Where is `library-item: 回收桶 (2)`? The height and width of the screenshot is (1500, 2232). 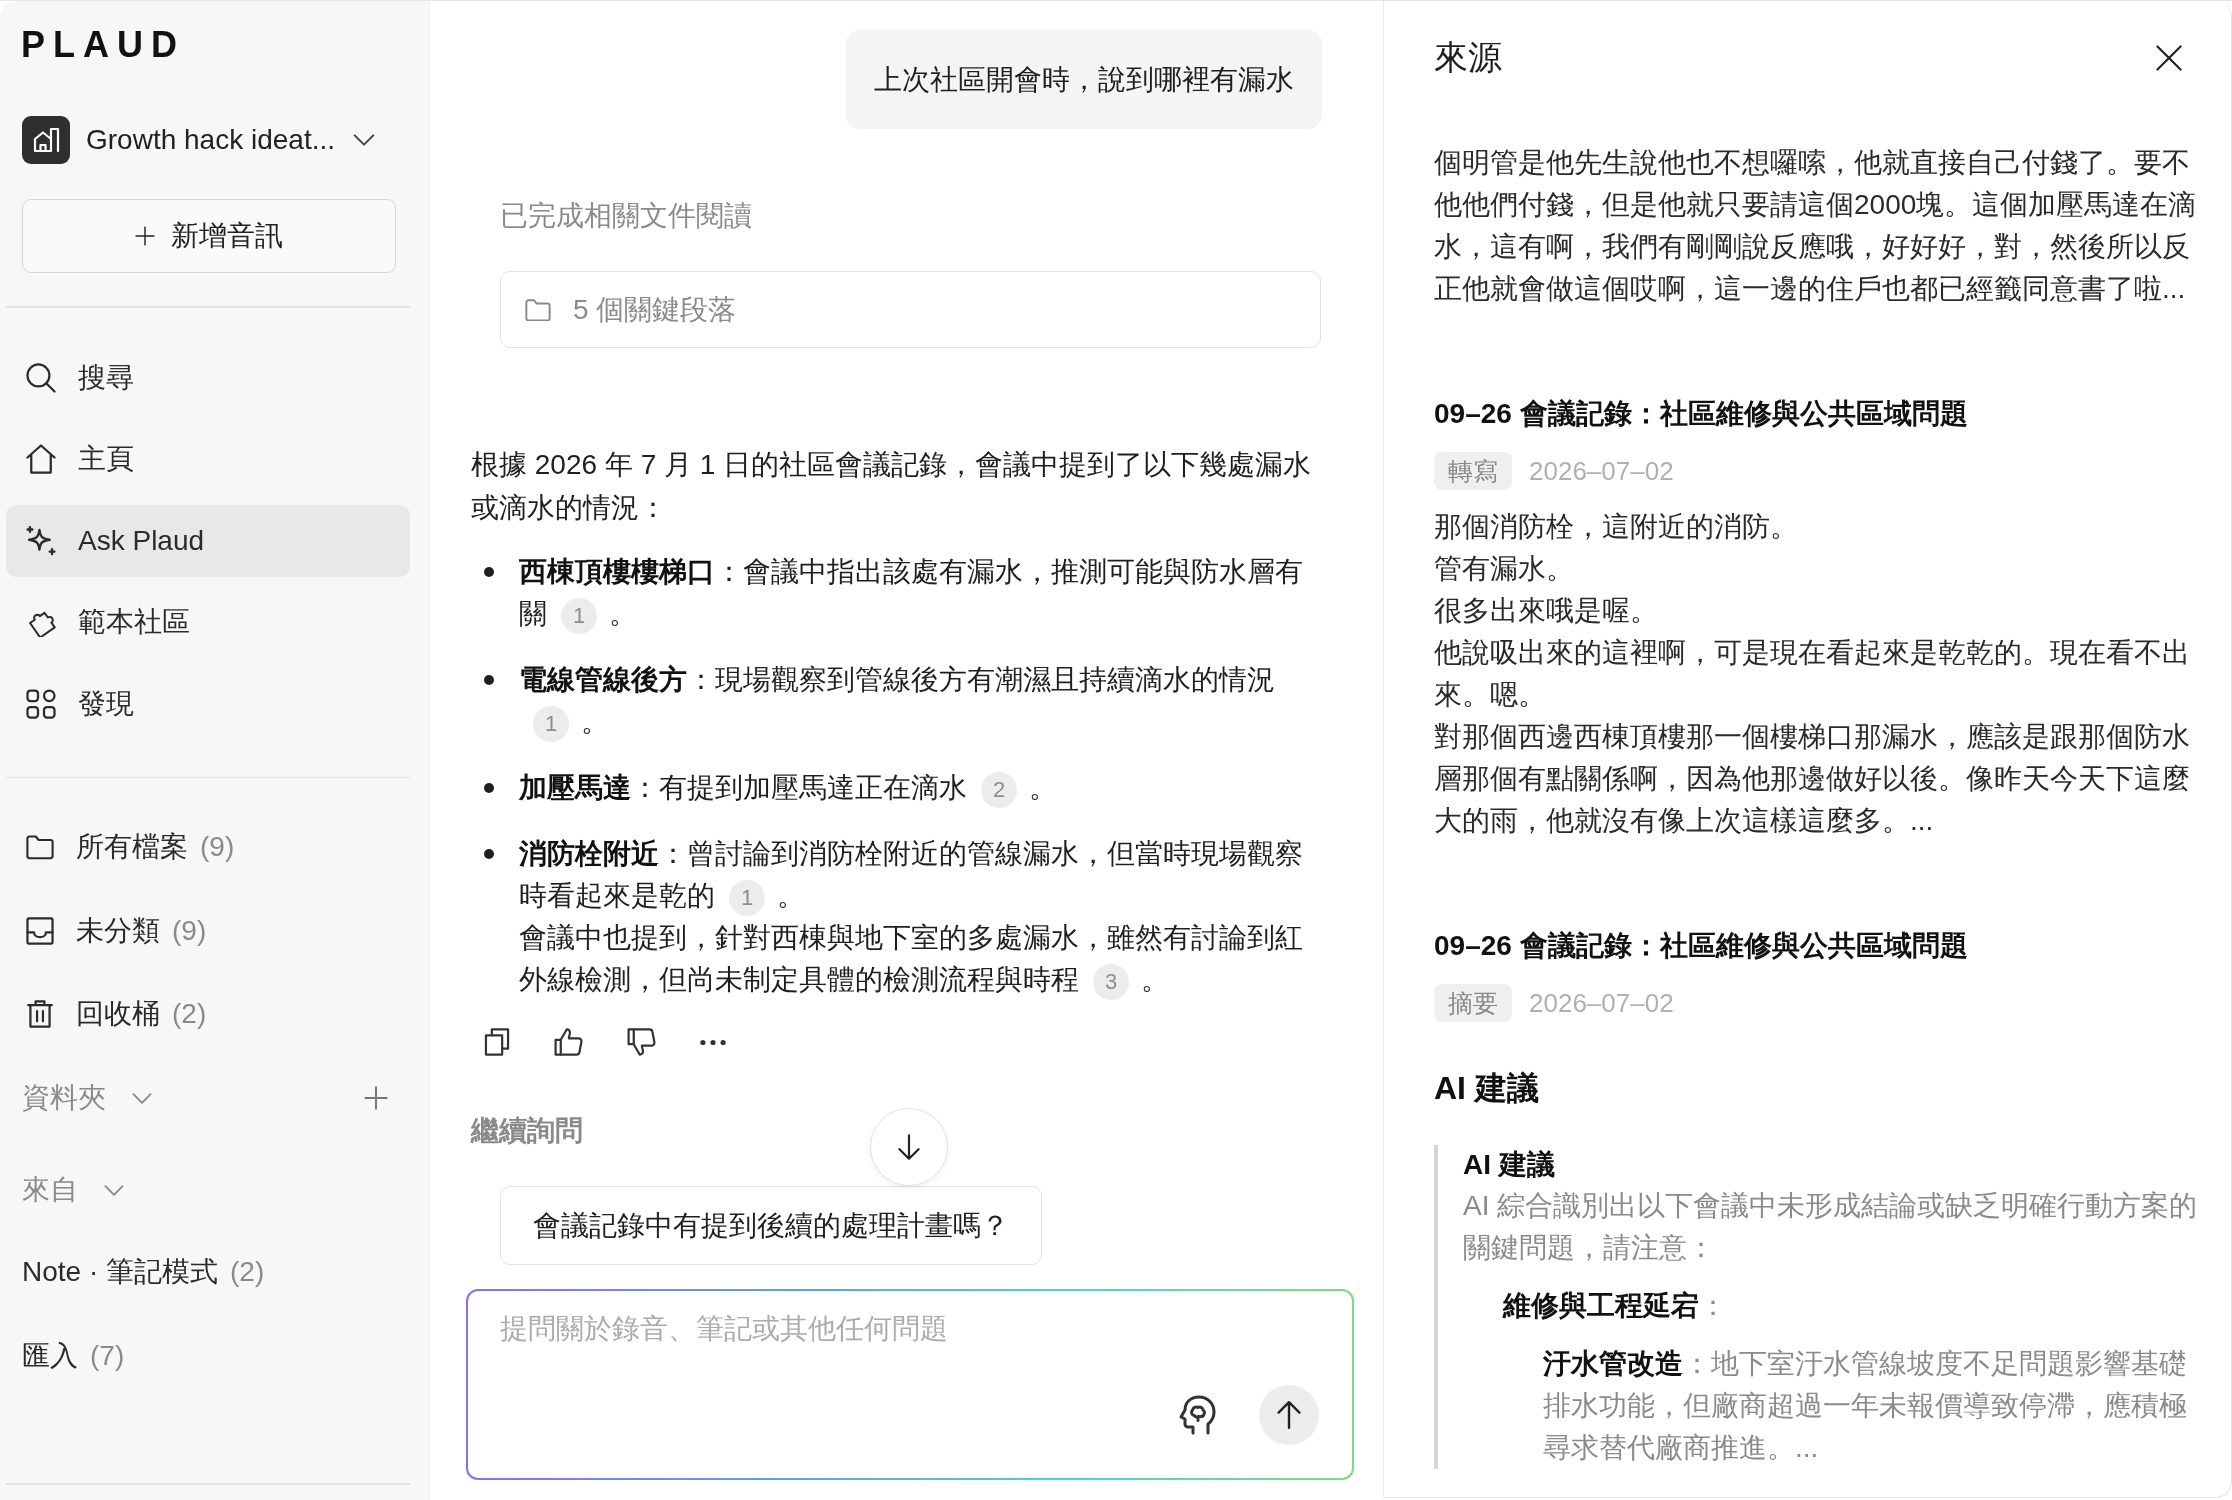 library-item: 回收桶 (2) is located at coordinates (208, 1014).